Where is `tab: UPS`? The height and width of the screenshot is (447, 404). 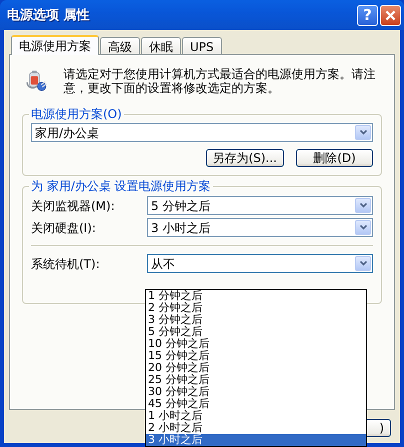 tab: UPS is located at coordinates (202, 45).